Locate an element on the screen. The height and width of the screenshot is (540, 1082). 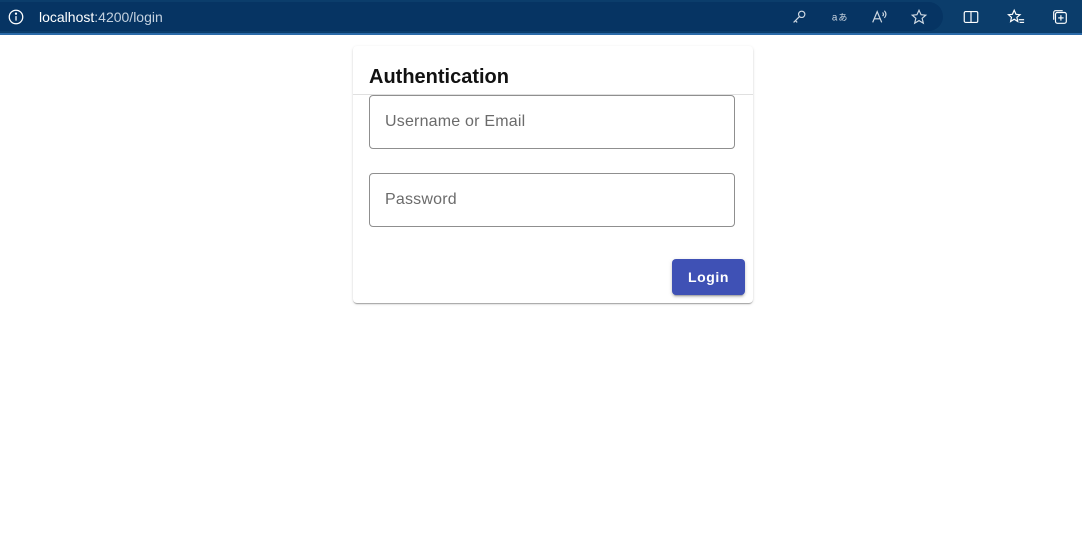
password-input is located at coordinates (552, 200).